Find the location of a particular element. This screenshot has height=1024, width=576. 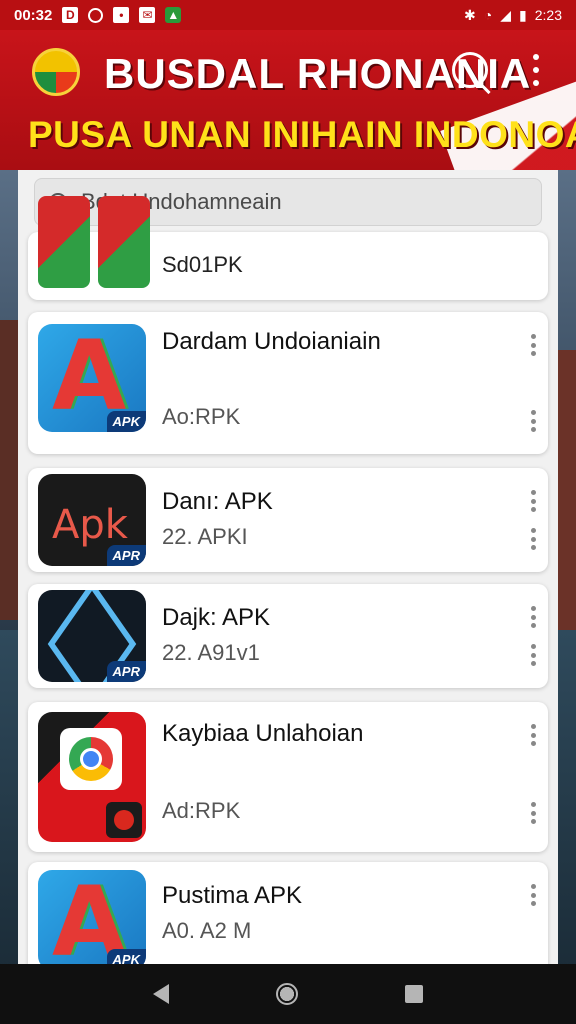

app-list-item: A APK Dardam Undoianiain Ao:RPK is located at coordinates (288, 383).